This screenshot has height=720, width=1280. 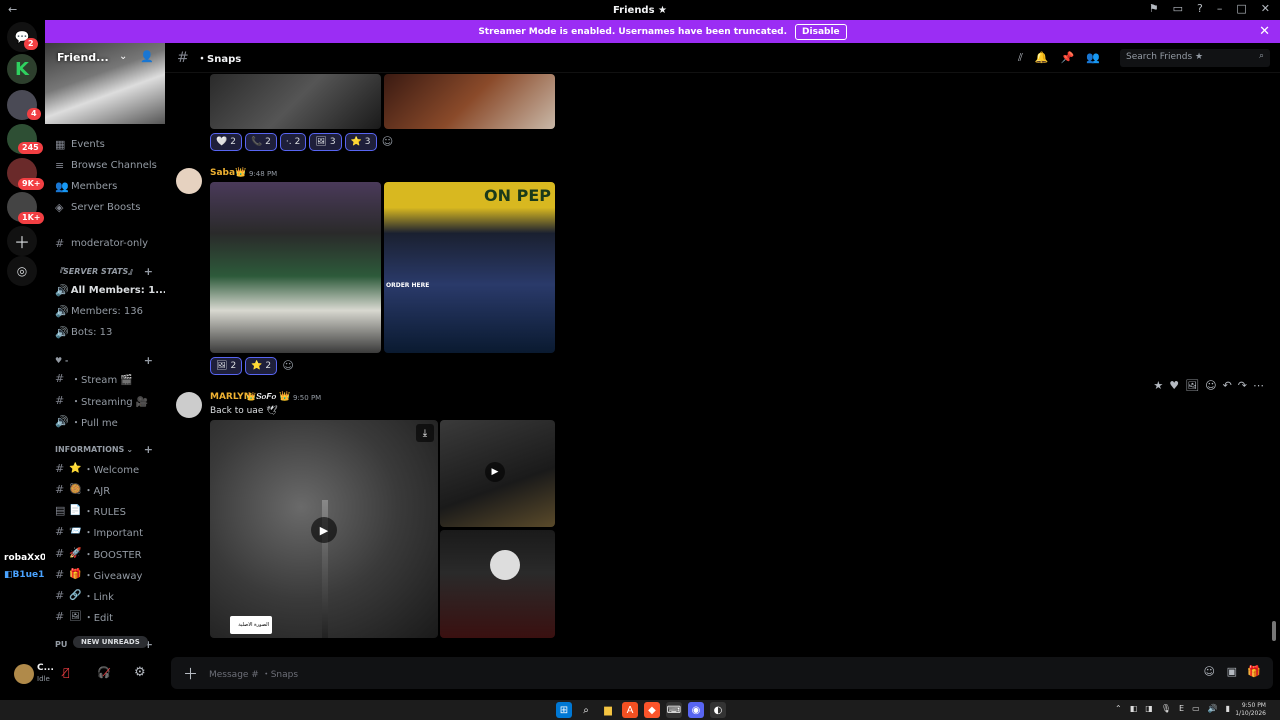 What do you see at coordinates (1227, 385) in the screenshot?
I see `reply-icon: ↶` at bounding box center [1227, 385].